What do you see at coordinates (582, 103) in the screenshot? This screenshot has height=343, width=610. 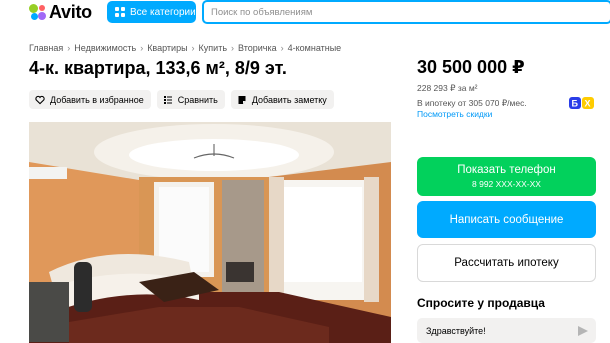 I see `bank-icon: Б Х` at bounding box center [582, 103].